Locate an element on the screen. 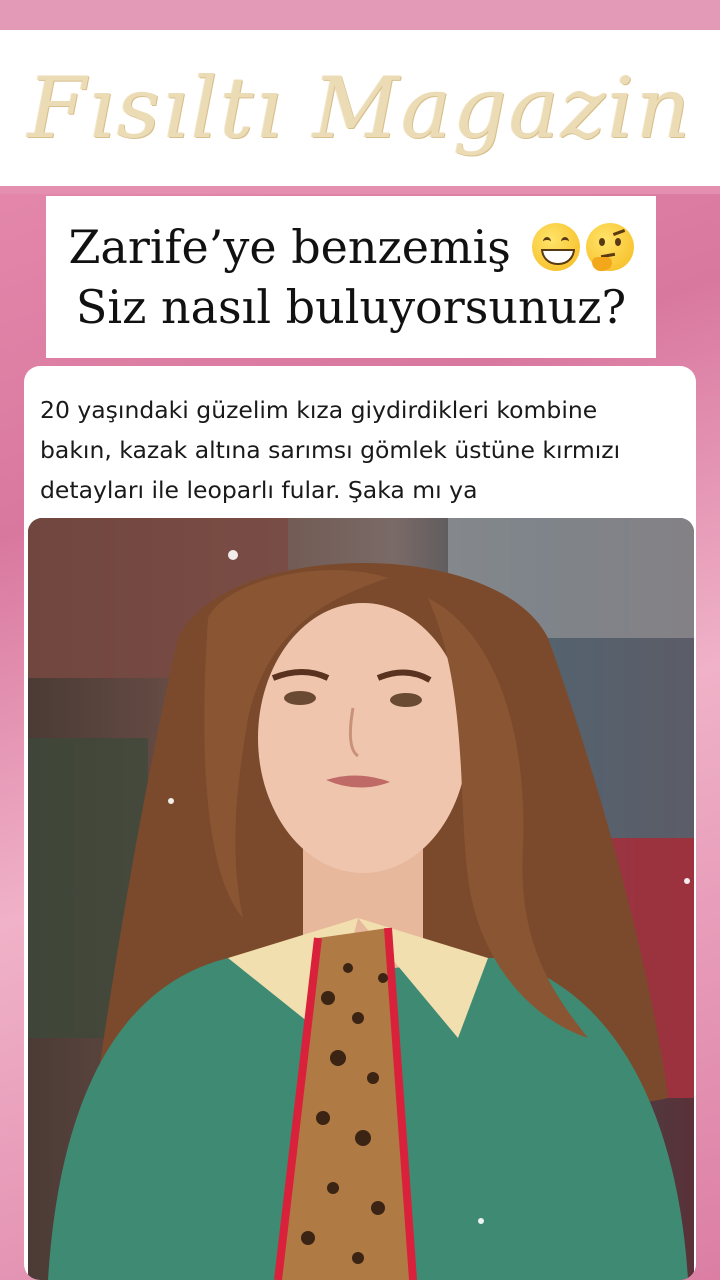  thinking-face-icon is located at coordinates (609, 247).